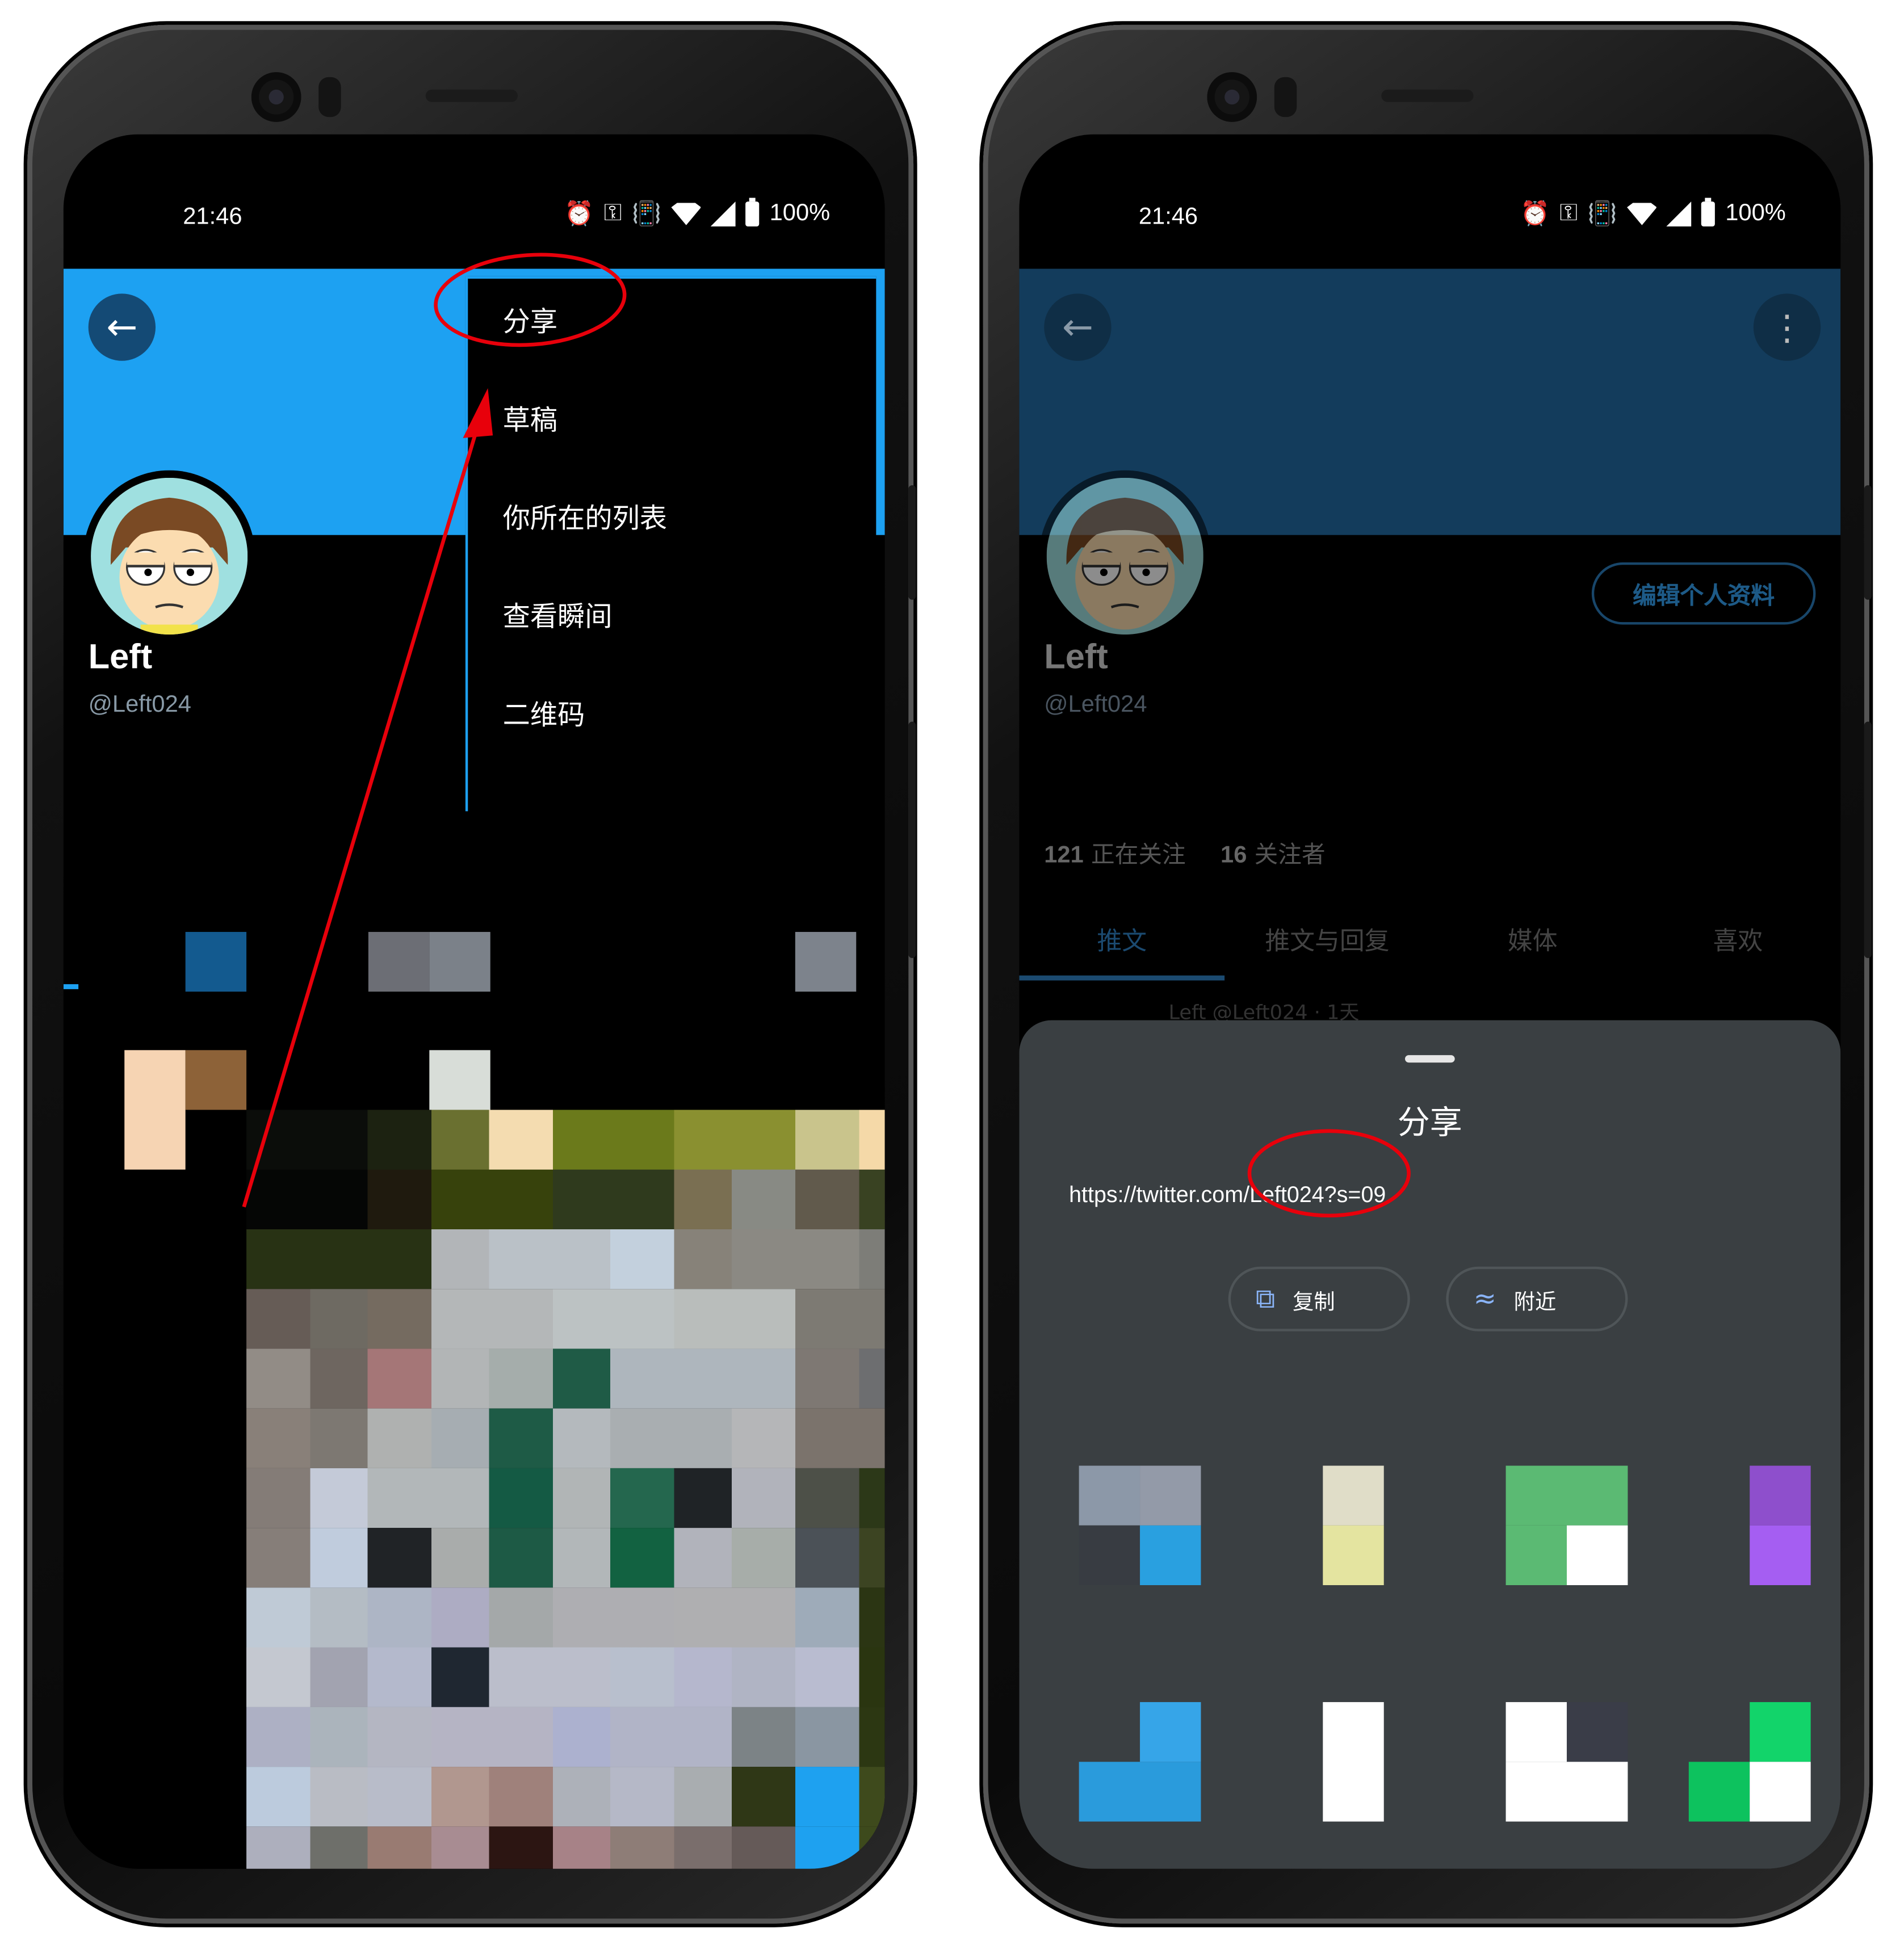 This screenshot has width=1904, height=1941. What do you see at coordinates (1484, 1299) in the screenshot?
I see `nearby-icon: ≈` at bounding box center [1484, 1299].